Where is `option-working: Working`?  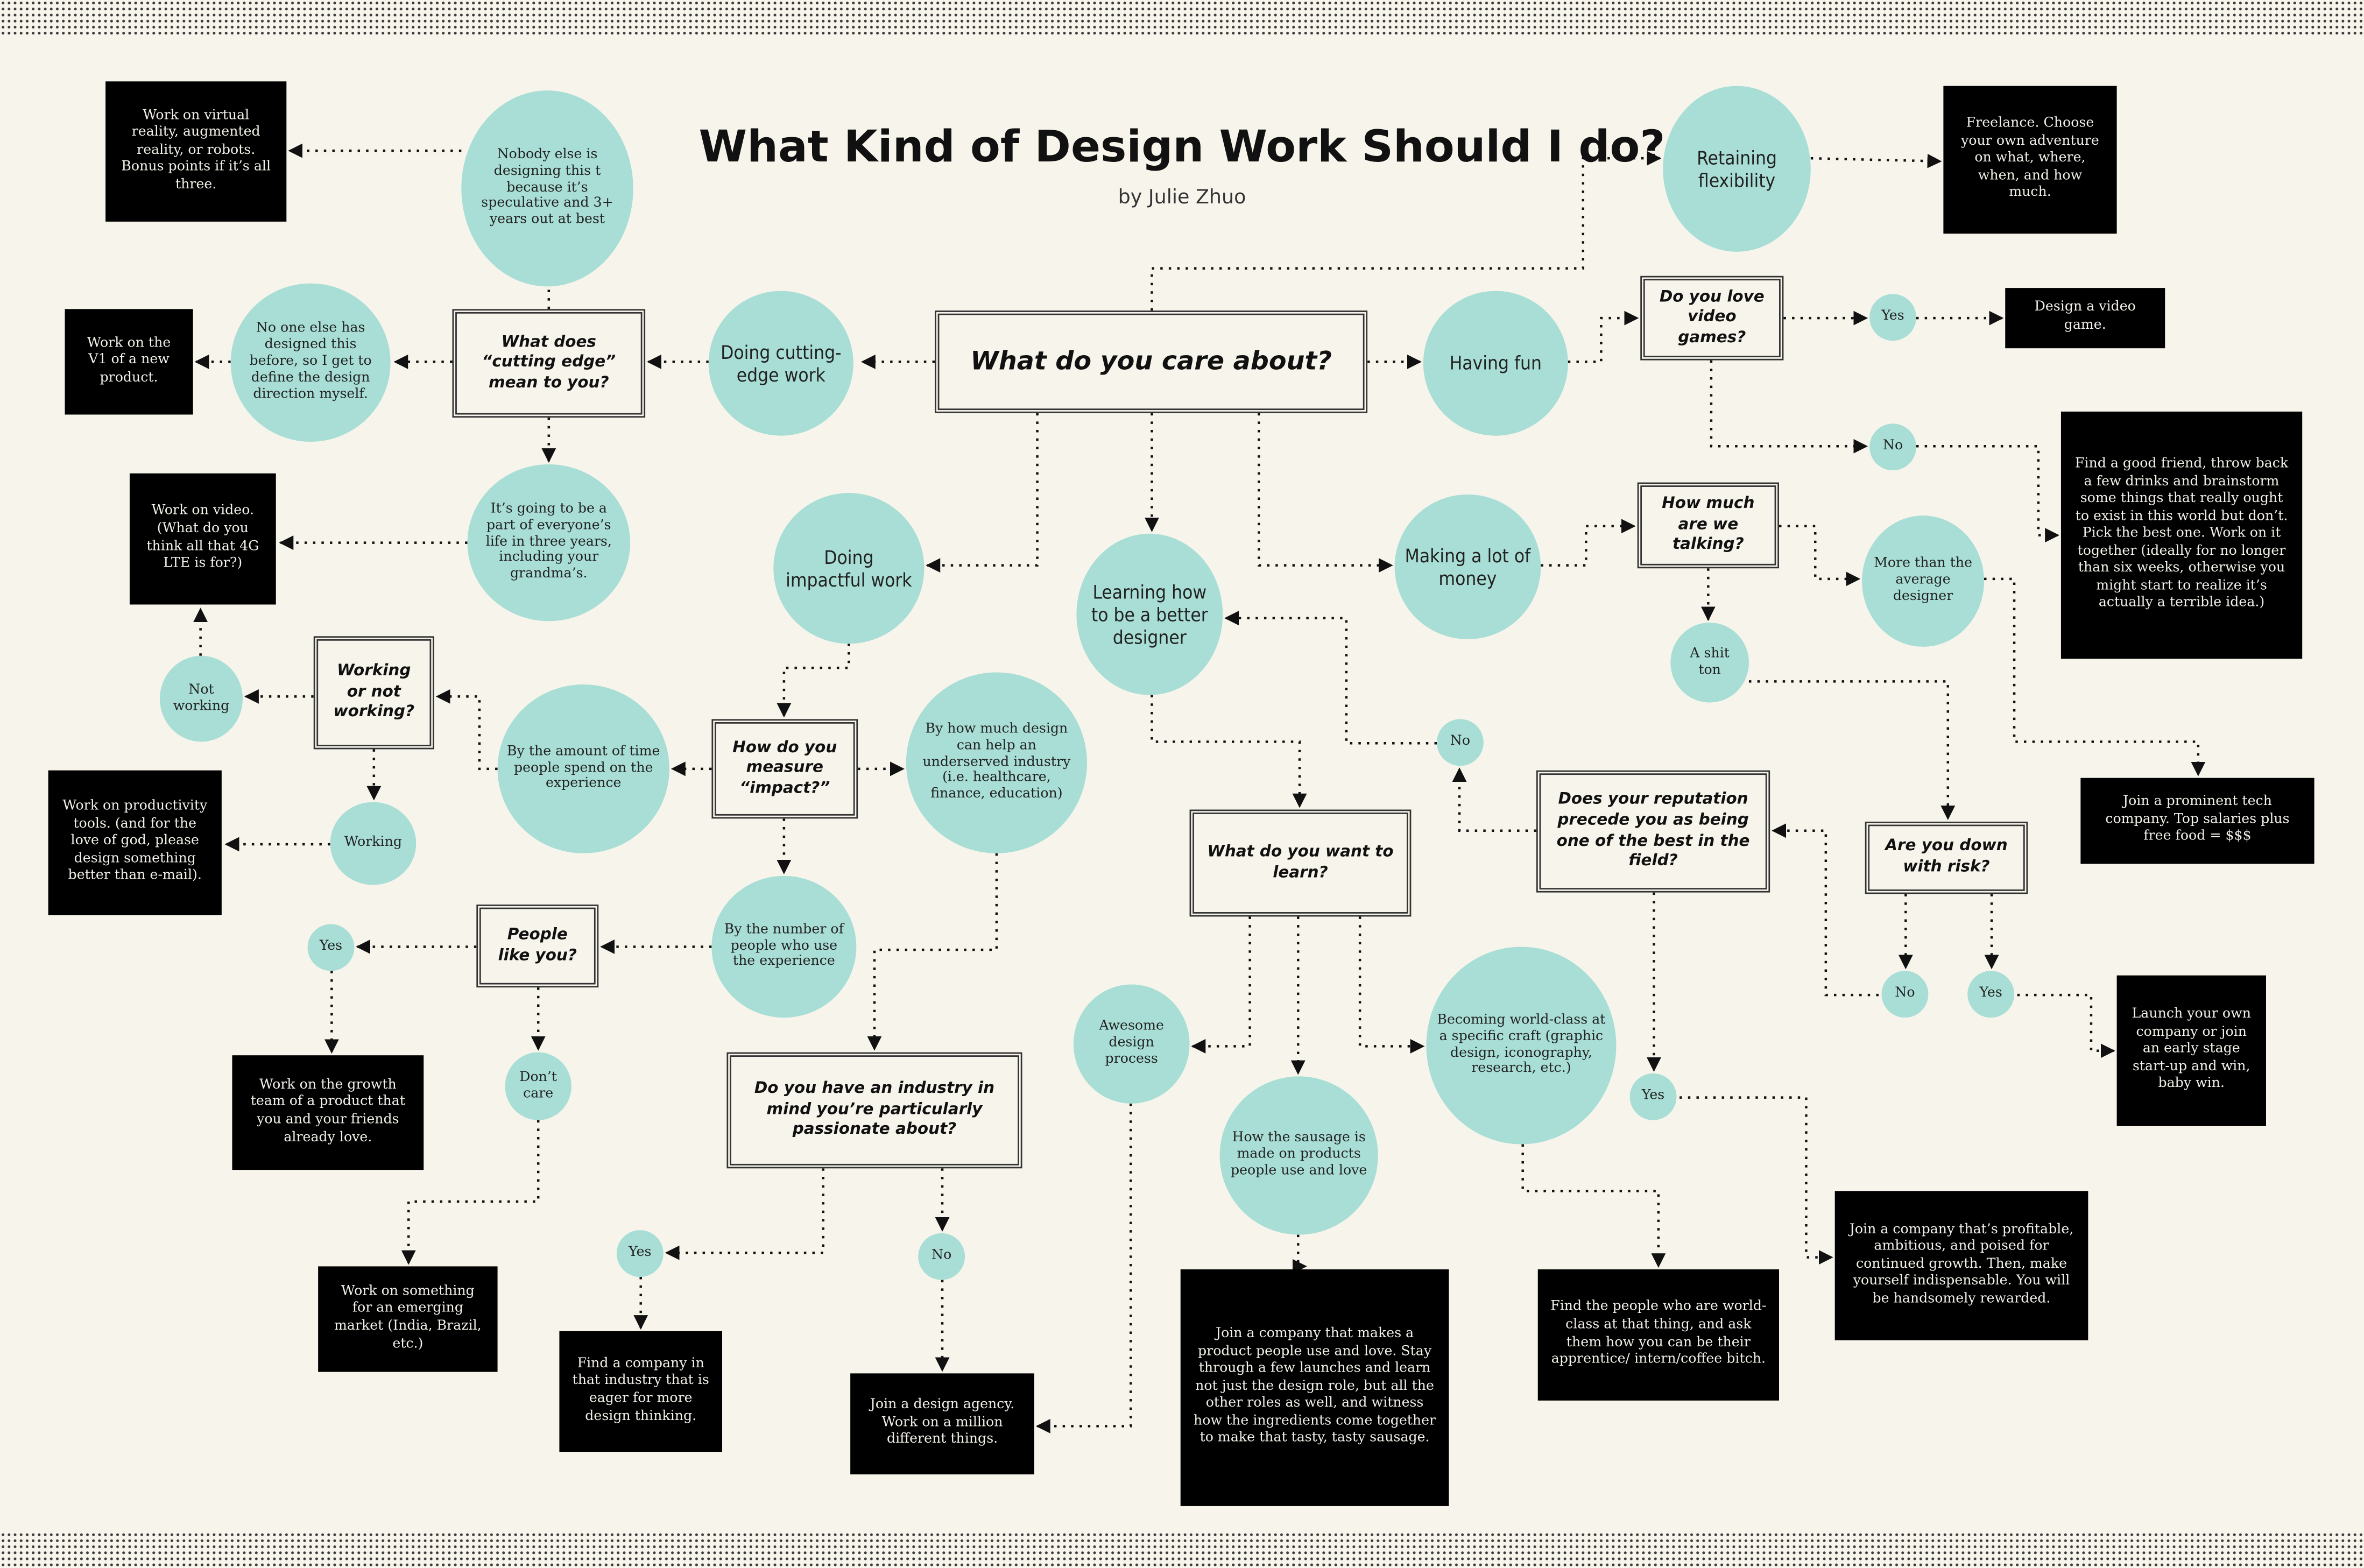 option-working: Working is located at coordinates (373, 843).